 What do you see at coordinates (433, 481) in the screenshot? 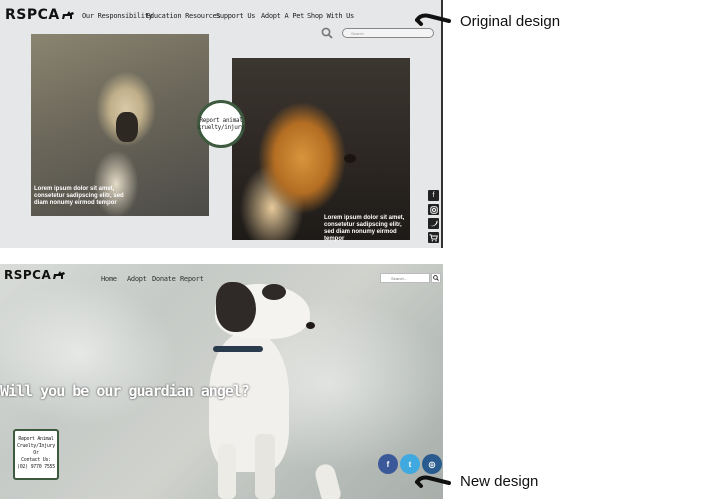
I see `arrow-to-new-icon` at bounding box center [433, 481].